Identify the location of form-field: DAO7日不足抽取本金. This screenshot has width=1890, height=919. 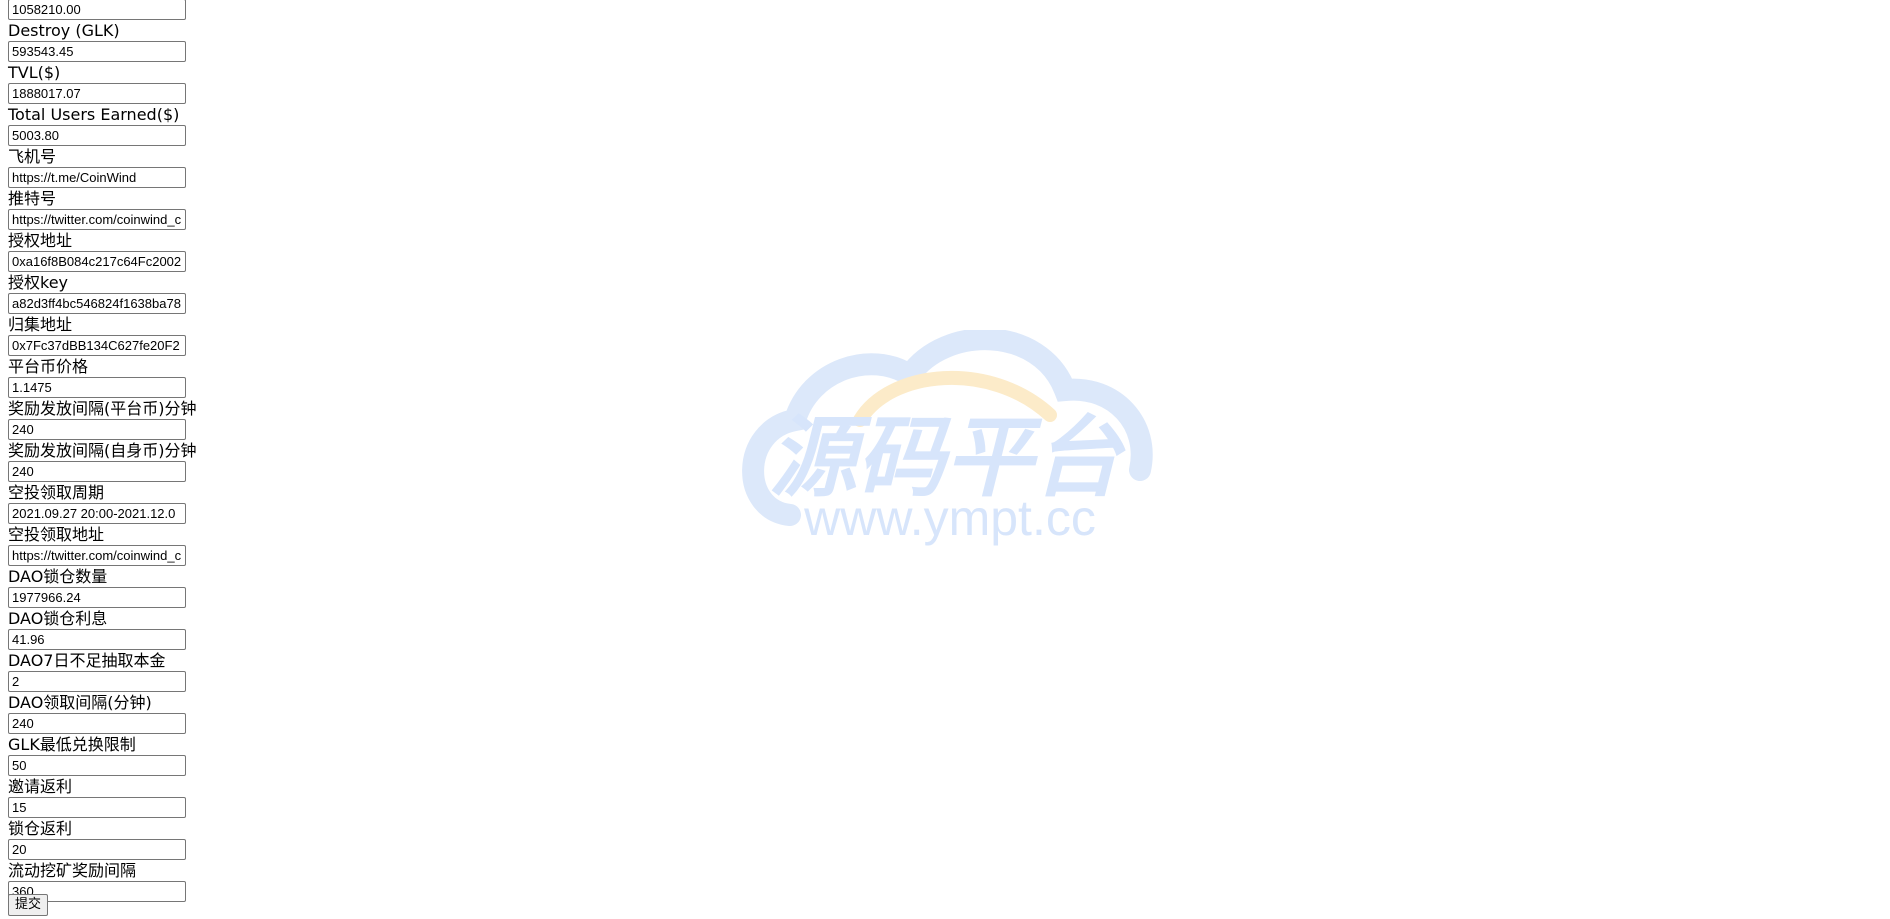
(128, 671).